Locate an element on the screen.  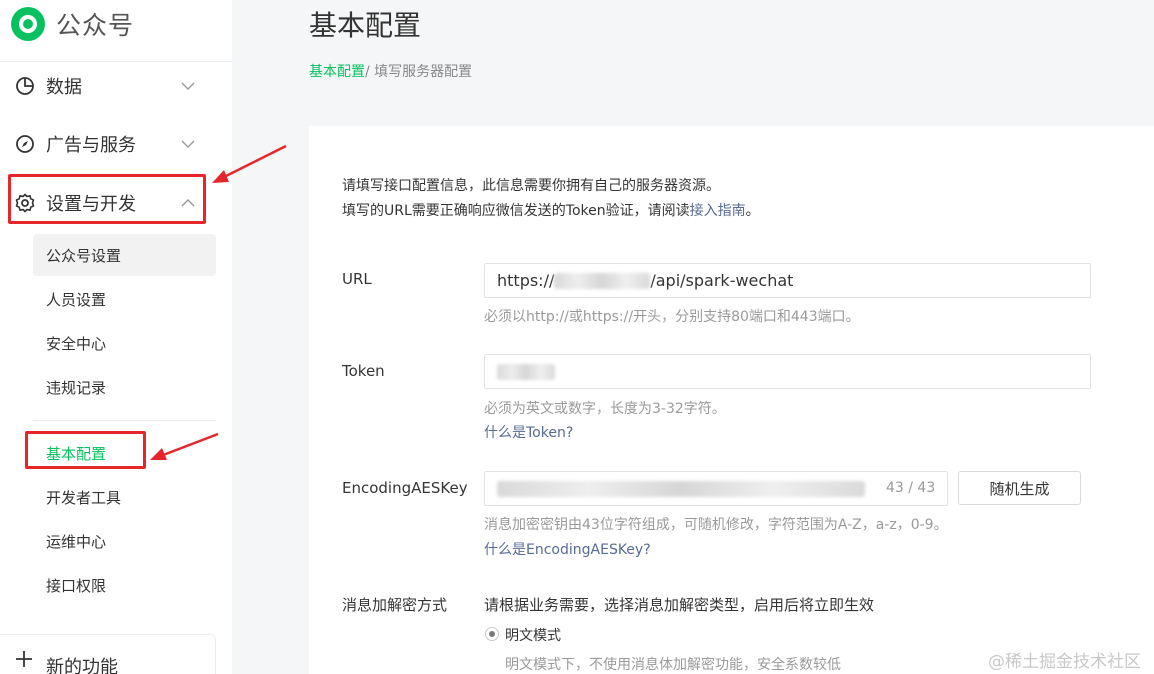
chevron-up-icon is located at coordinates (188, 203).